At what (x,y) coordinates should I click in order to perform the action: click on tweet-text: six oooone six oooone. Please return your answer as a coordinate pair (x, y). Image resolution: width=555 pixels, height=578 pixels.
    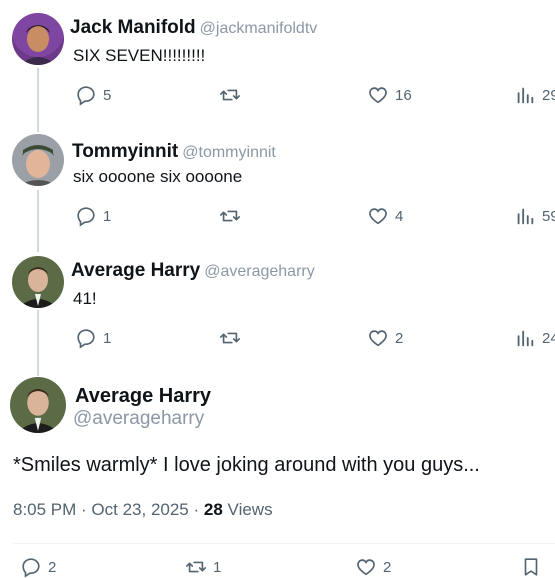
    Looking at the image, I should click on (158, 176).